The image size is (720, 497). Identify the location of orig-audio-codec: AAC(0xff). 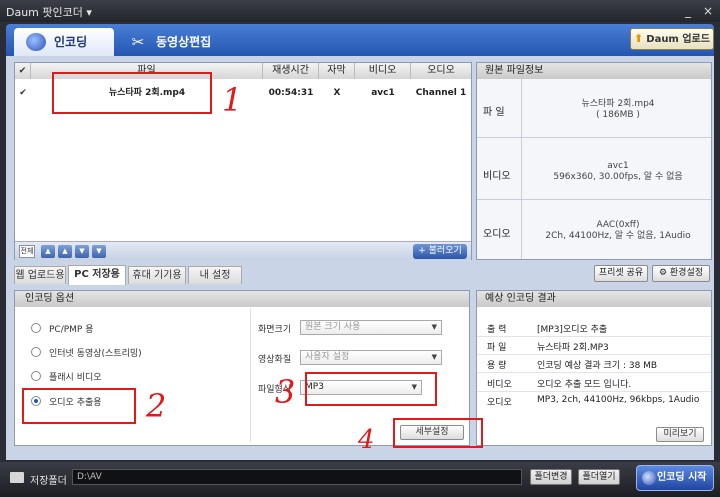
(618, 225).